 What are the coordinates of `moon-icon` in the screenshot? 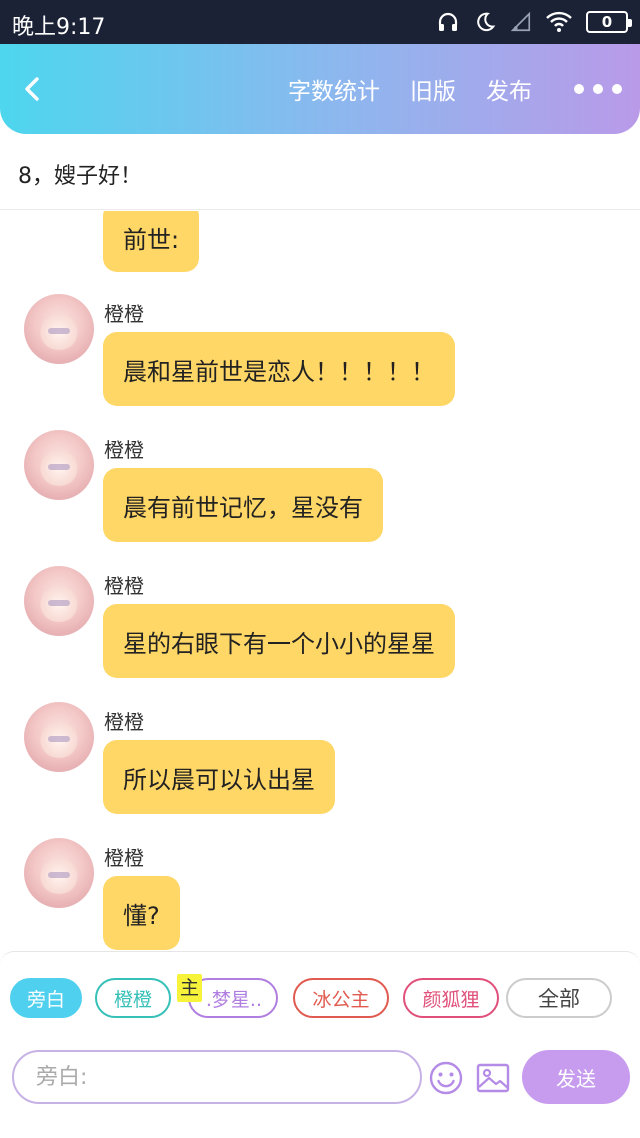 It's located at (485, 22).